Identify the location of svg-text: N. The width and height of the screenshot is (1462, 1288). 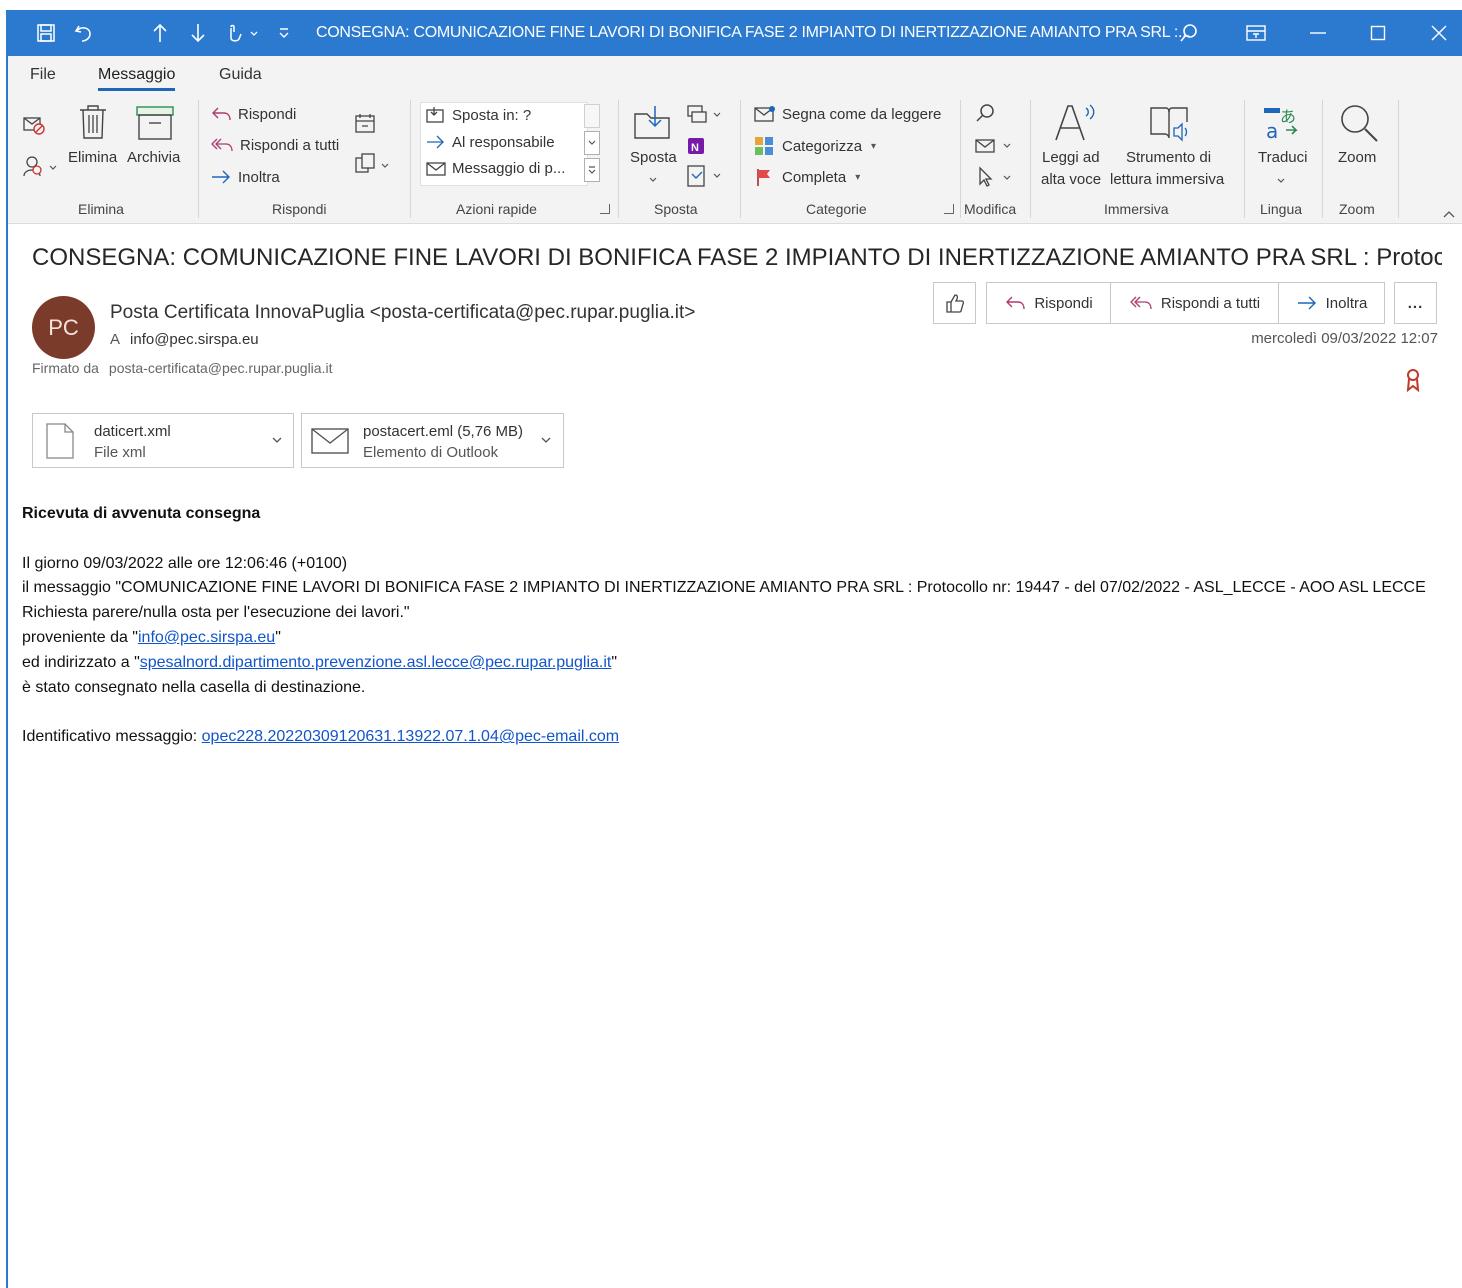
(695, 148).